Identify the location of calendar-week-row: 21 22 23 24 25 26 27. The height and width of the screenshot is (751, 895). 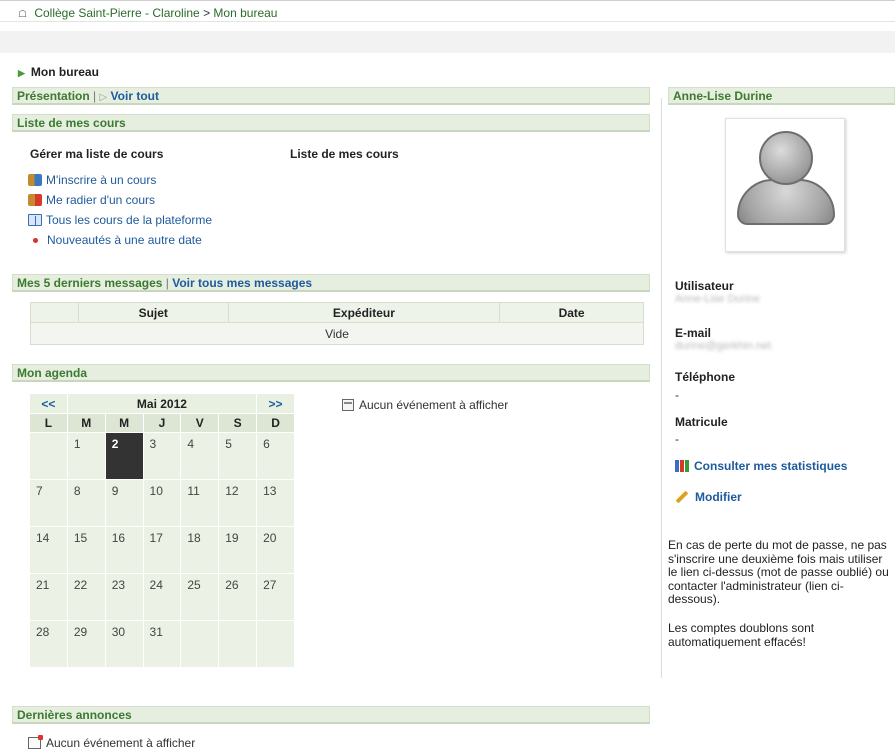
(162, 597).